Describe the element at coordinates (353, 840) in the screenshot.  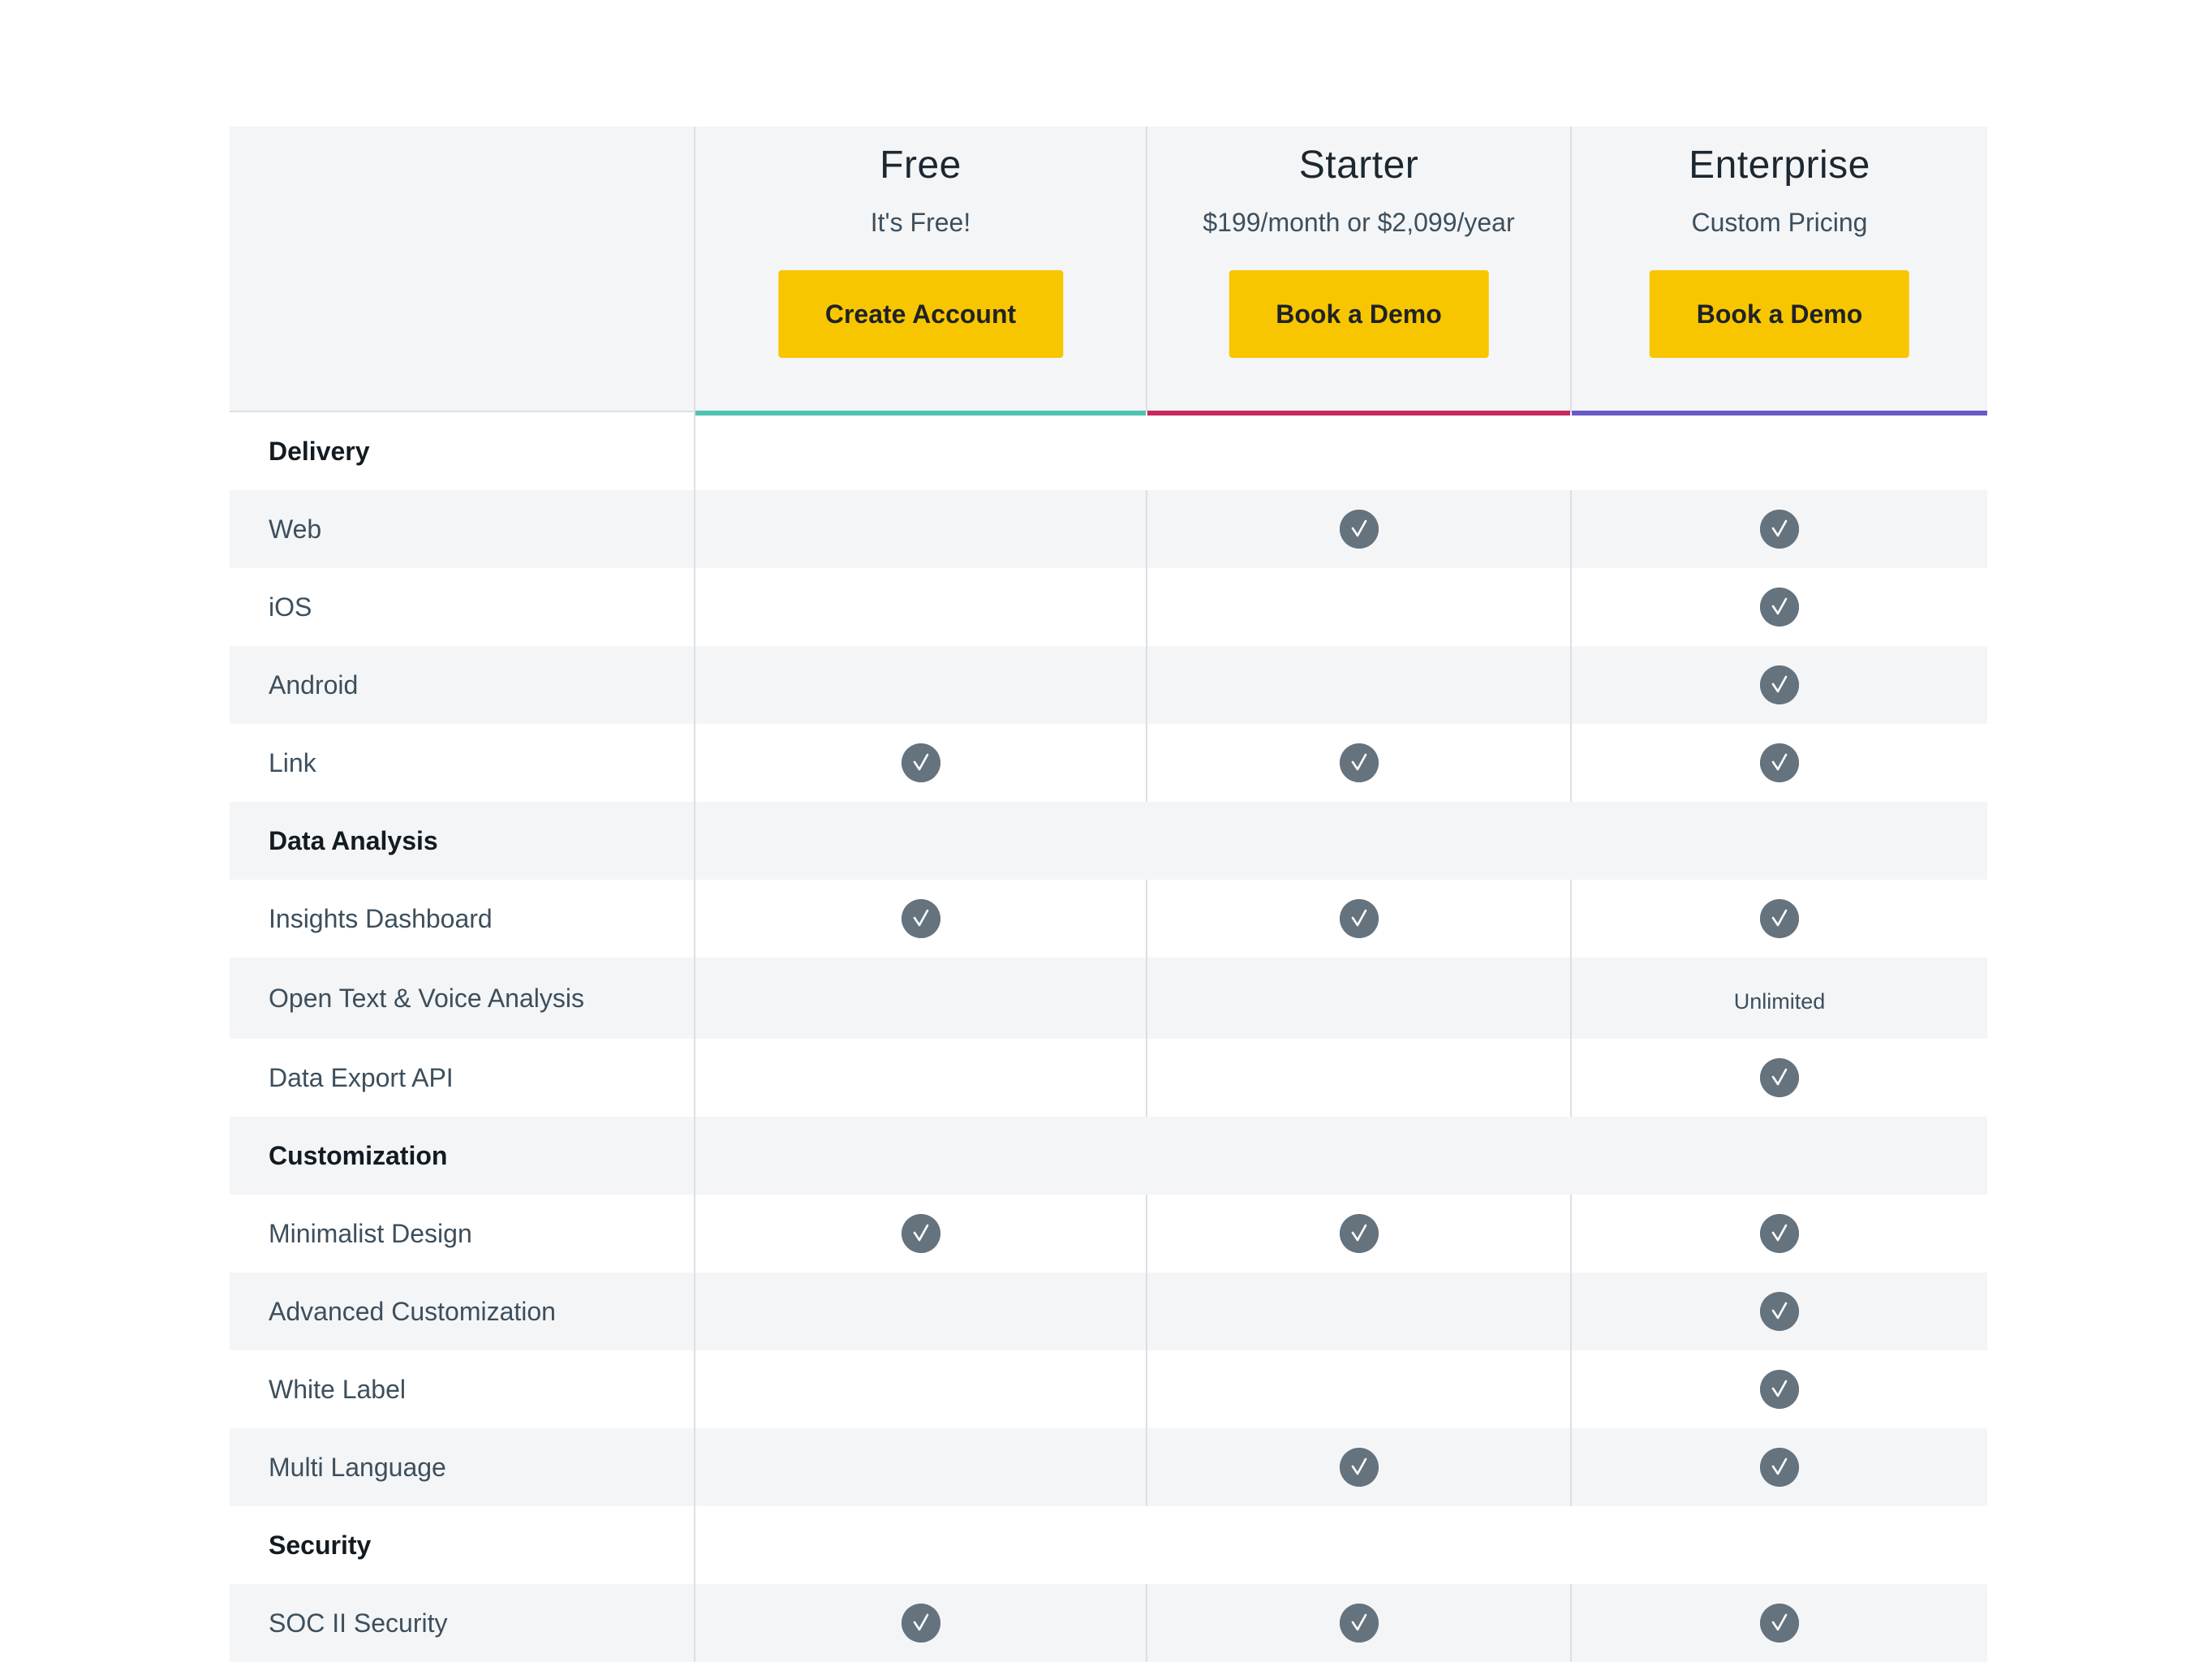
I see `section-title: Data Analysis` at that location.